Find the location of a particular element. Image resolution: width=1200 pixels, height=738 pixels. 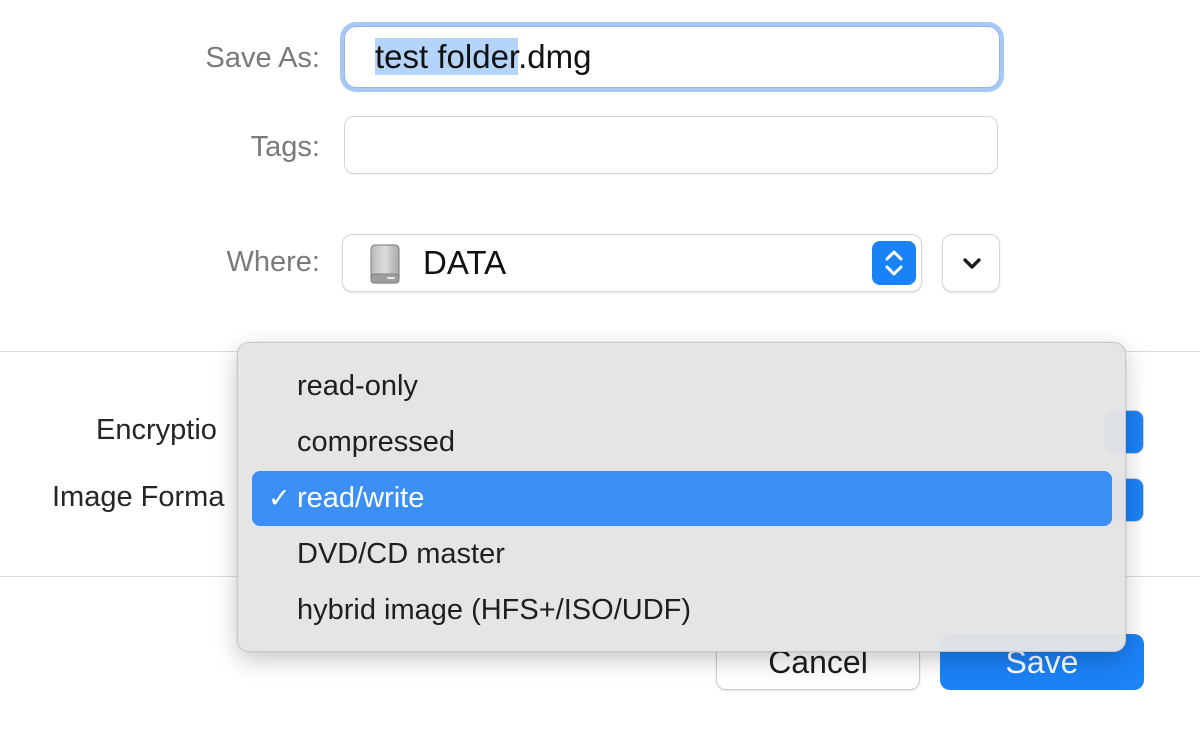

hard-drive-icon is located at coordinates (385, 264).